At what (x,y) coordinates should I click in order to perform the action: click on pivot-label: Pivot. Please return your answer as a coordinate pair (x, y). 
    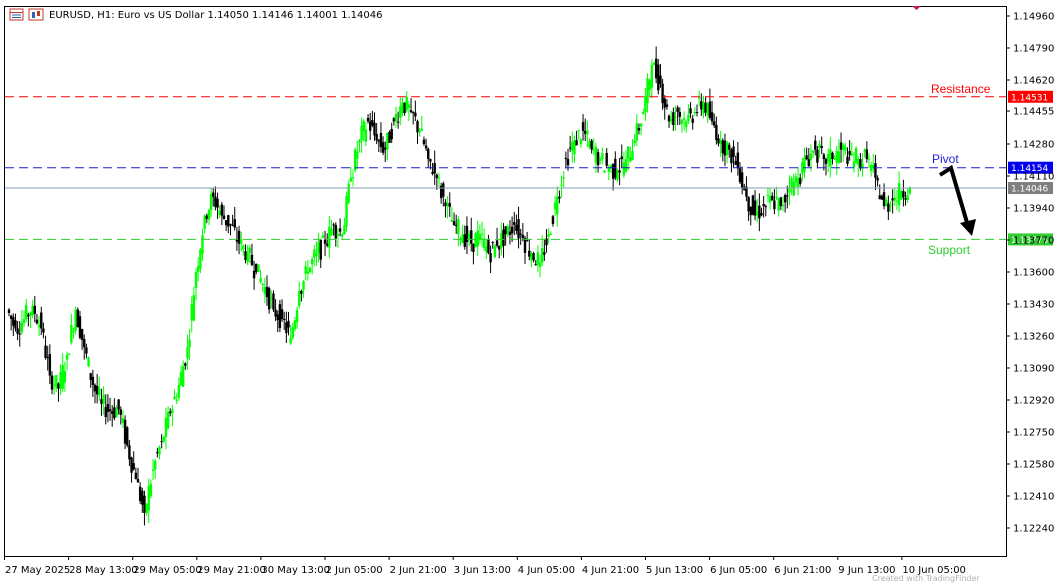
    Looking at the image, I should click on (945, 159).